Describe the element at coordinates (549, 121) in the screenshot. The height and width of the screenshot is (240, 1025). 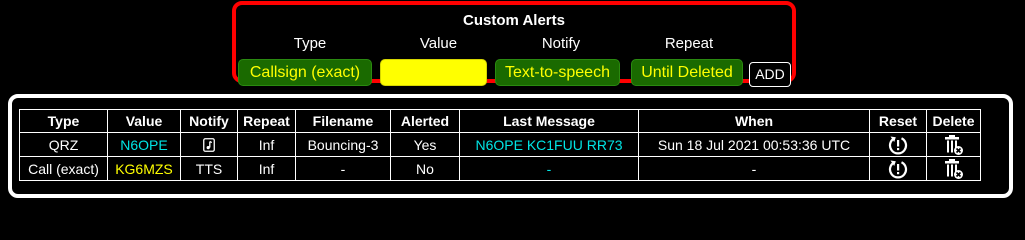
I see `header-last-message: Last Message` at that location.